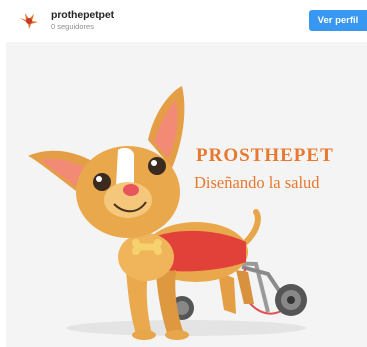 This screenshot has height=347, width=367. What do you see at coordinates (183, 20) in the screenshot?
I see `profile-header: prothepetpet 0 seguidores Ver perfil` at bounding box center [183, 20].